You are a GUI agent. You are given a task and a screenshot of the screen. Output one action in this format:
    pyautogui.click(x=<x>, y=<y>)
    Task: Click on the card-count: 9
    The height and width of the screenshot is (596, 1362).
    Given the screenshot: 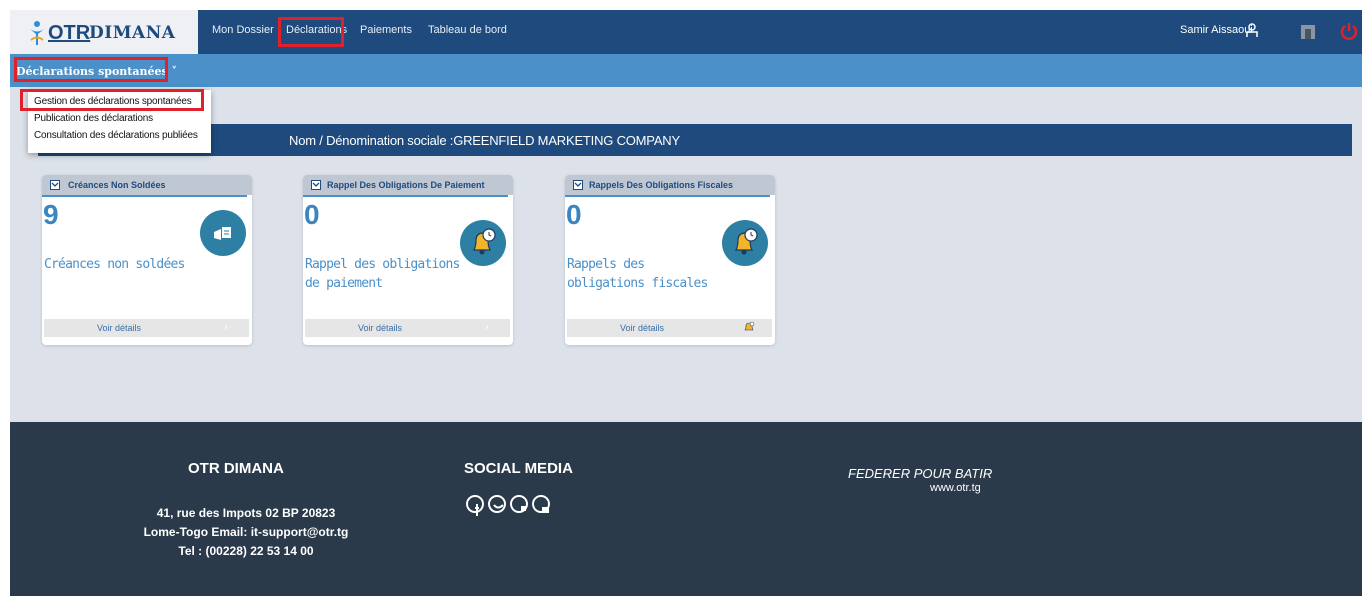 What is the action you would take?
    pyautogui.click(x=51, y=214)
    